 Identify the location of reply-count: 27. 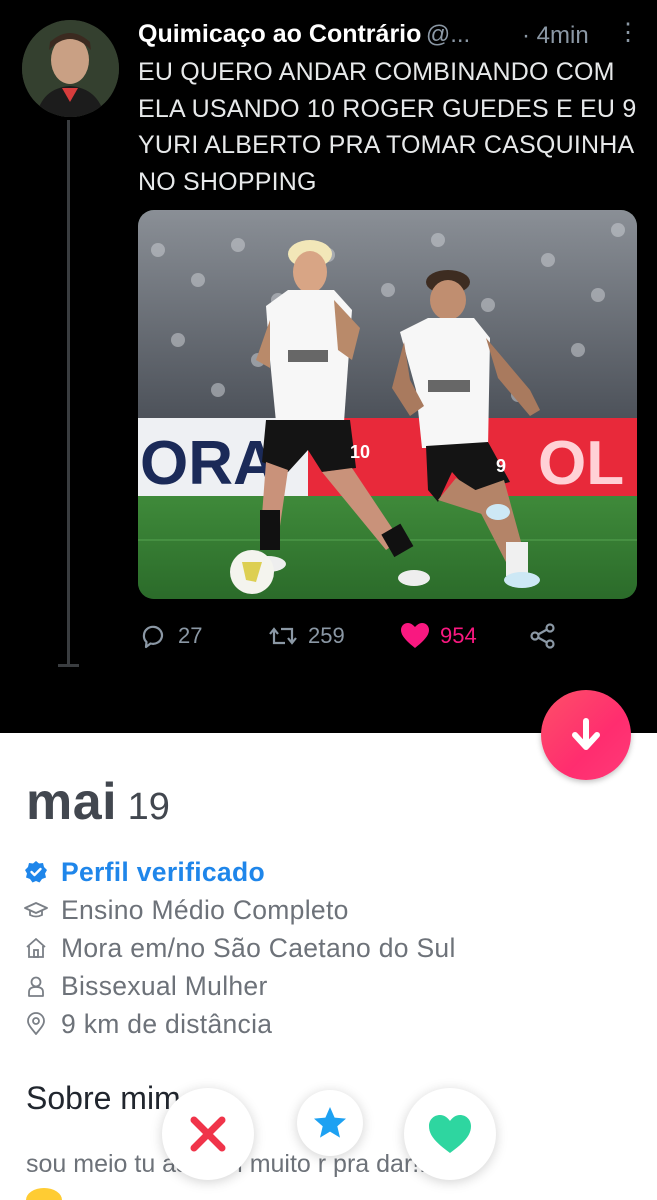
(190, 635).